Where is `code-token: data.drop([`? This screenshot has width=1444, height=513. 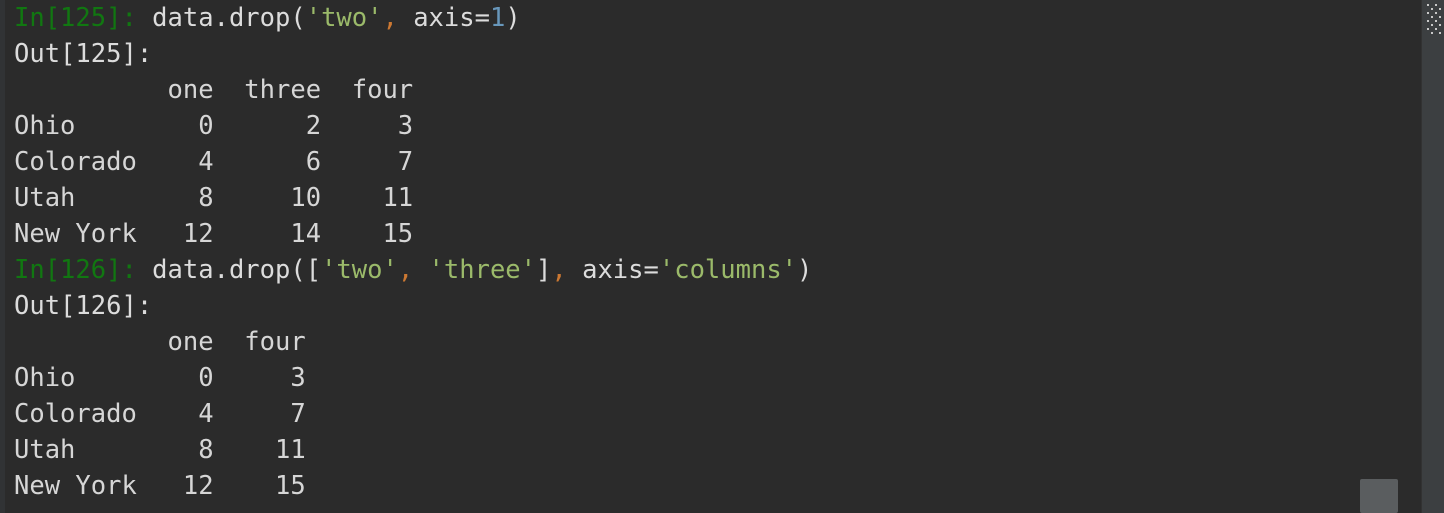
code-token: data.drop([ is located at coordinates (229, 270).